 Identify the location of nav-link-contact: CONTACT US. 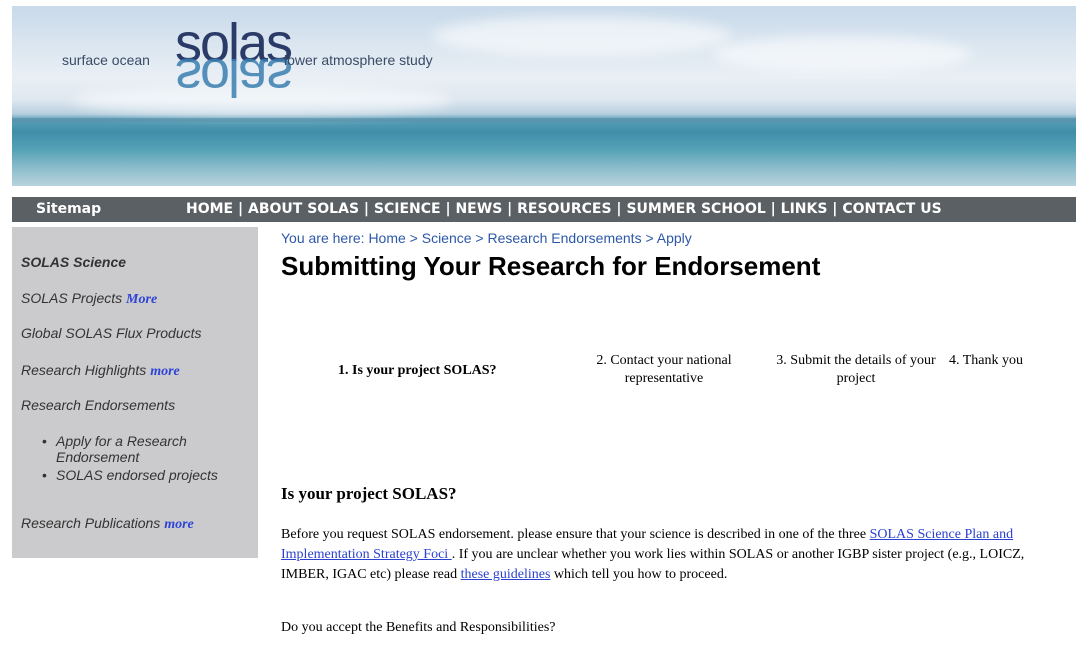
(891, 209).